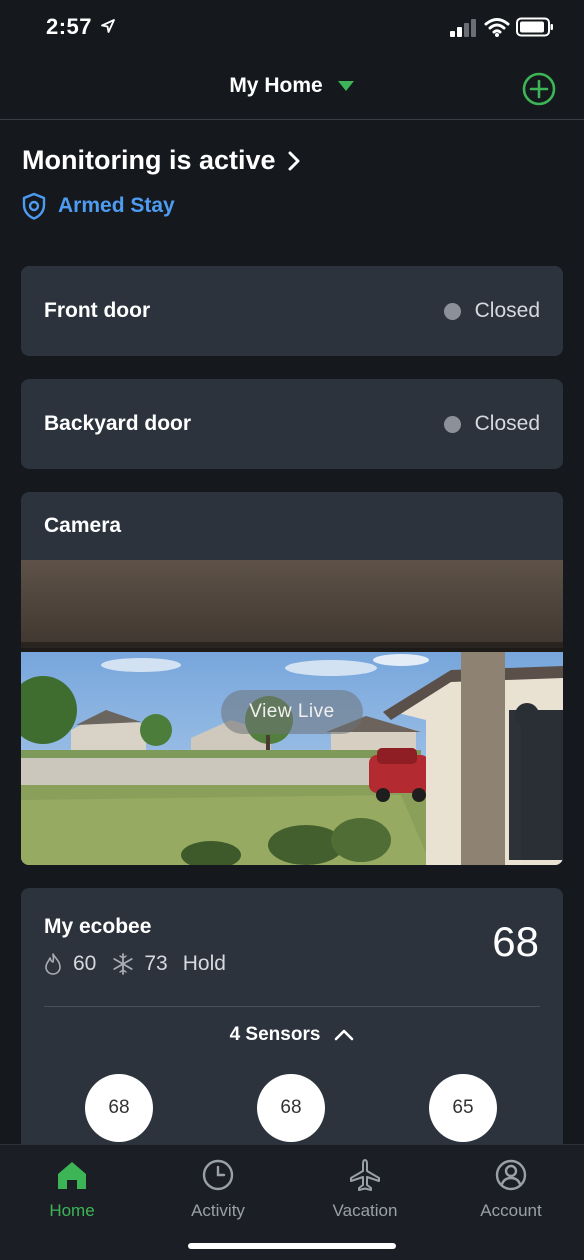 Image resolution: width=584 pixels, height=1260 pixels. What do you see at coordinates (365, 1175) in the screenshot?
I see `airplane-icon` at bounding box center [365, 1175].